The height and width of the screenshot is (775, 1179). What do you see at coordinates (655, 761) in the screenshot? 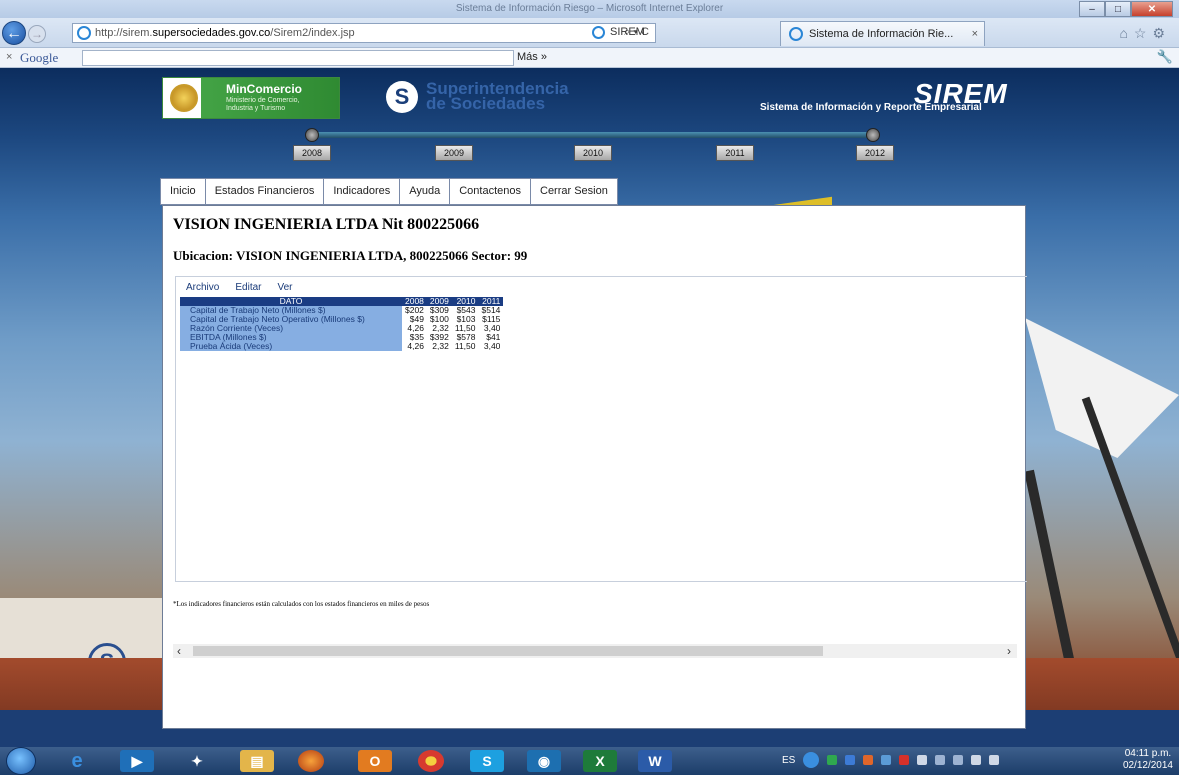
I see `word-icon: W` at bounding box center [655, 761].